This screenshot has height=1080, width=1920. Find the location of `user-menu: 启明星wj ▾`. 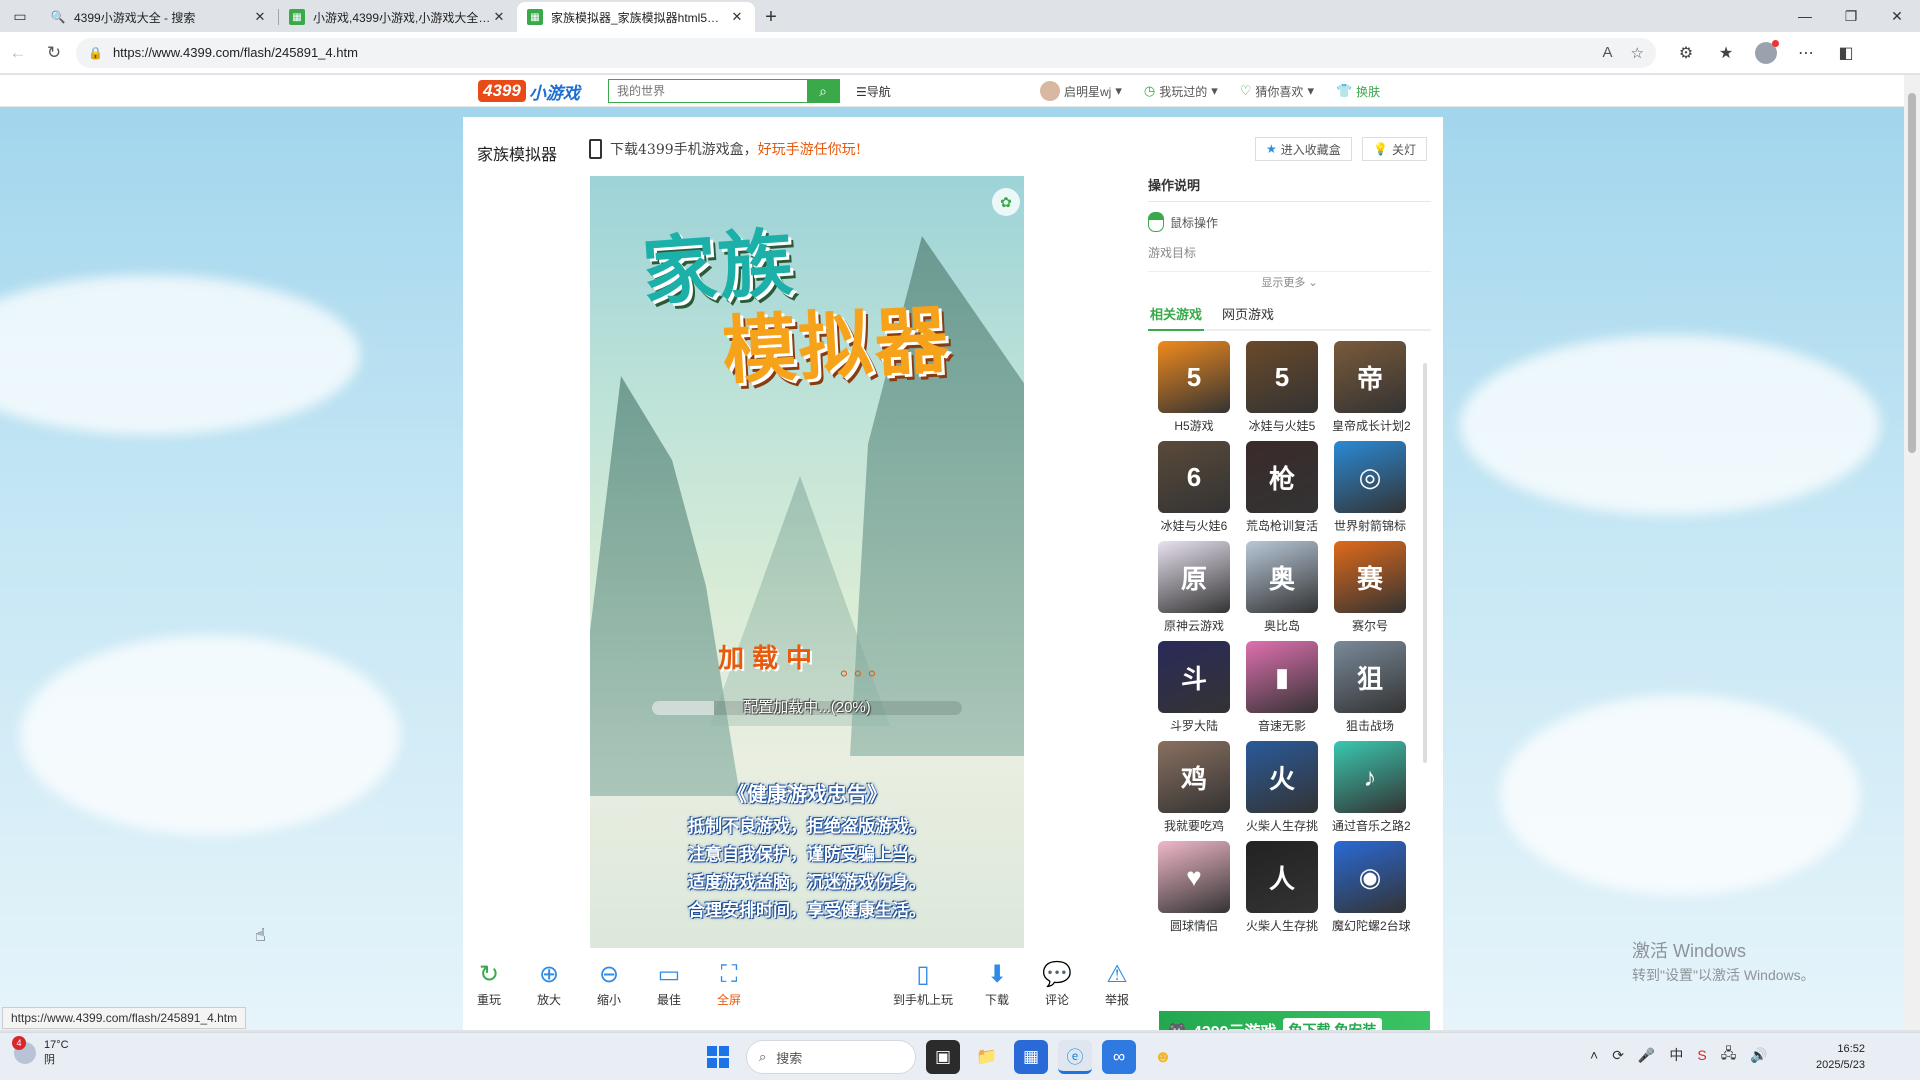

user-menu: 启明星wj ▾ is located at coordinates (1081, 91).